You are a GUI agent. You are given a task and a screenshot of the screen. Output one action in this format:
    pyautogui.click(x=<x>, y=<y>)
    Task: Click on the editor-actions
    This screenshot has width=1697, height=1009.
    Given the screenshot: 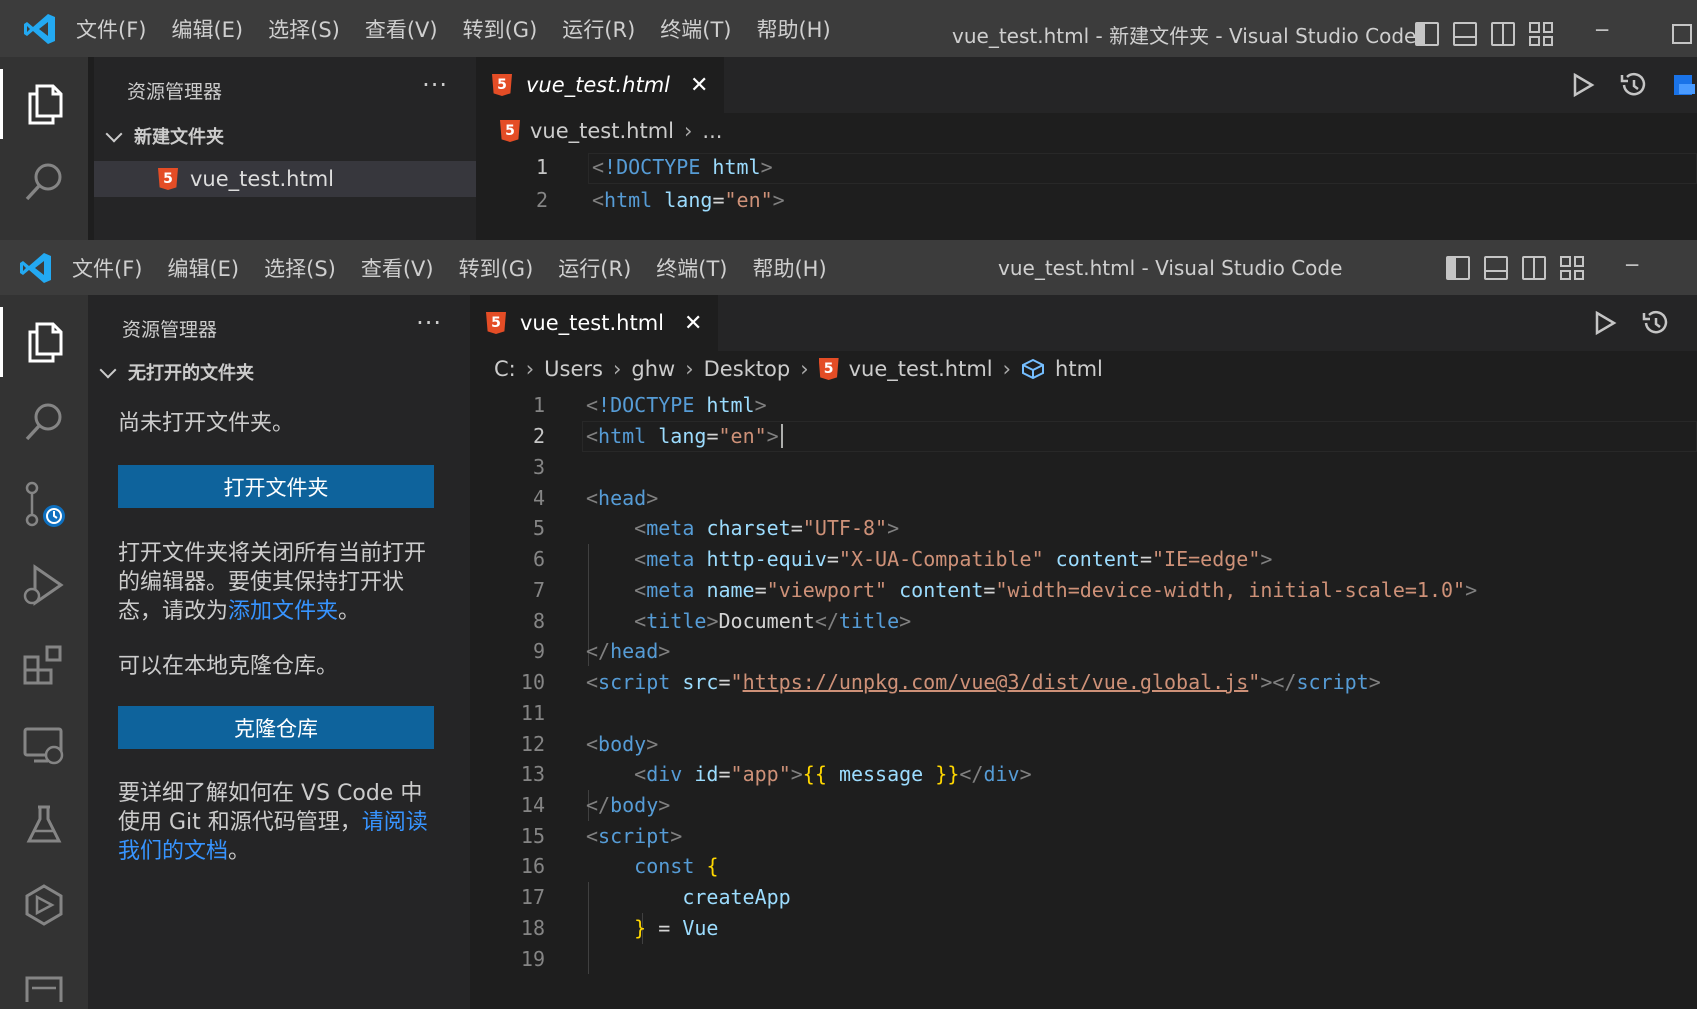 What is the action you would take?
    pyautogui.click(x=1631, y=323)
    